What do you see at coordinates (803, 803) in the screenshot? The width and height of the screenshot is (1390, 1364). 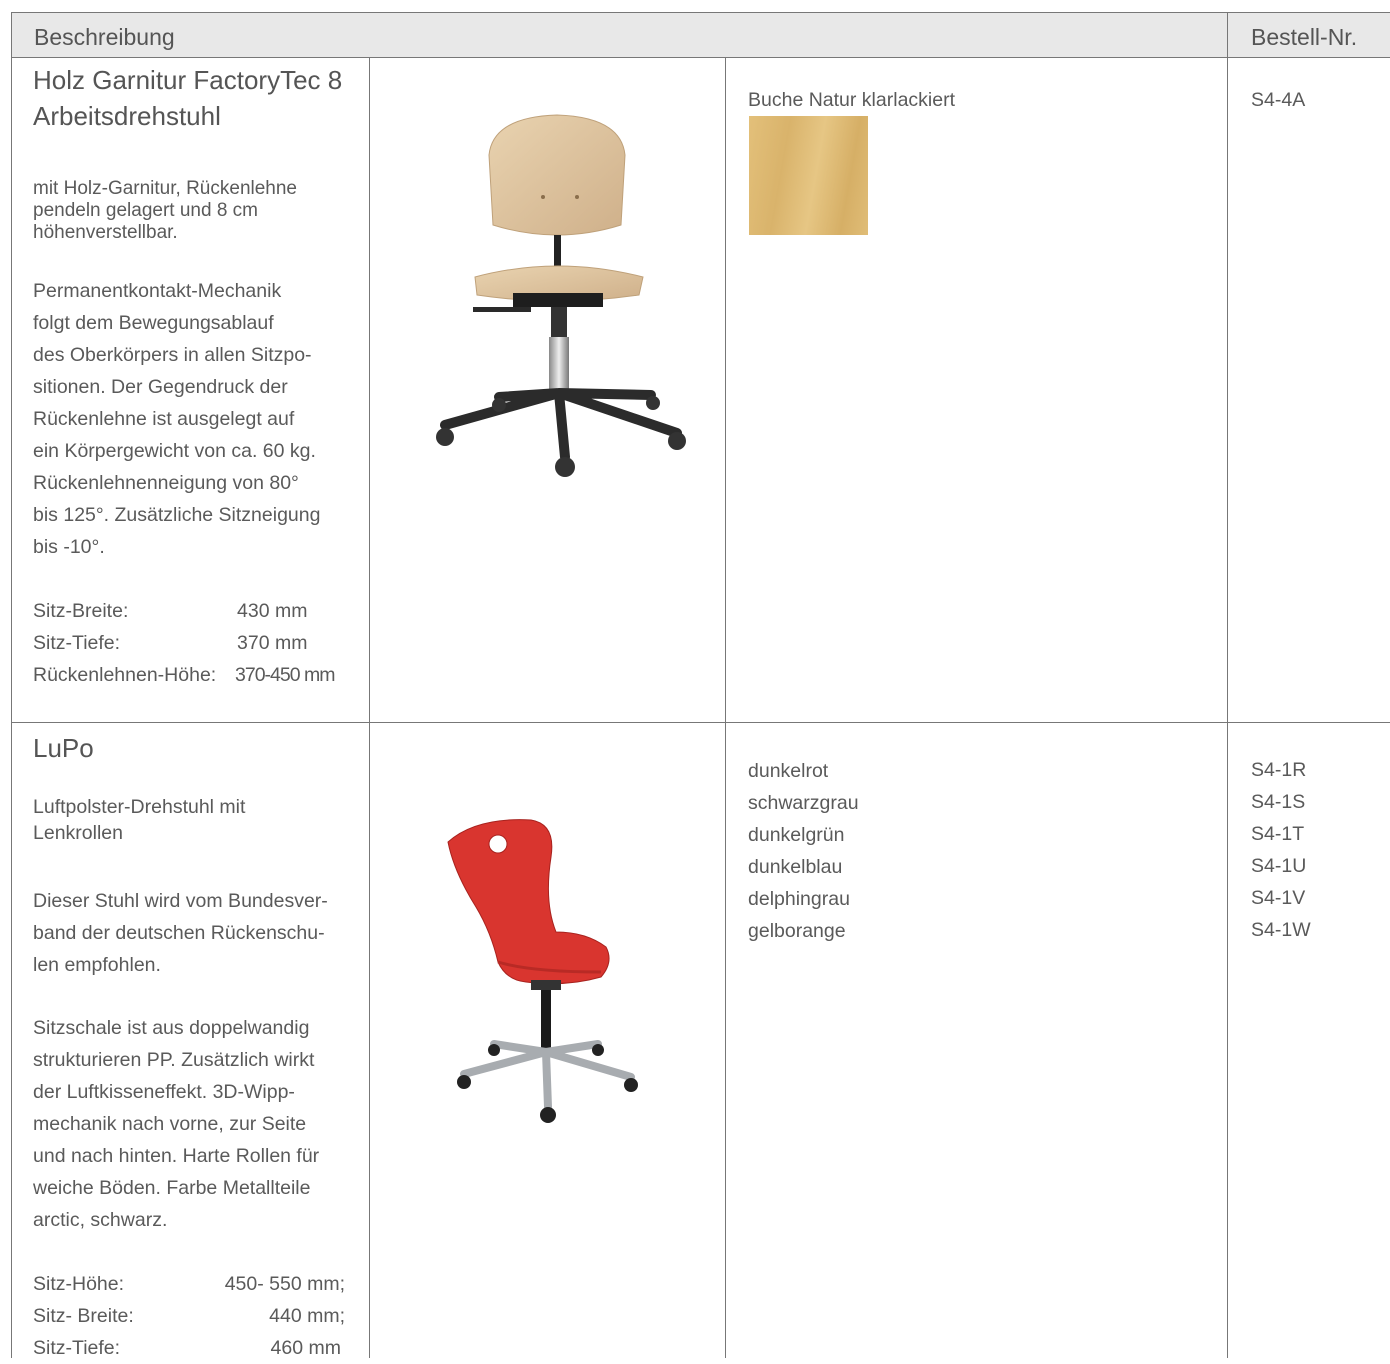 I see `color-option: schwarzgrau` at bounding box center [803, 803].